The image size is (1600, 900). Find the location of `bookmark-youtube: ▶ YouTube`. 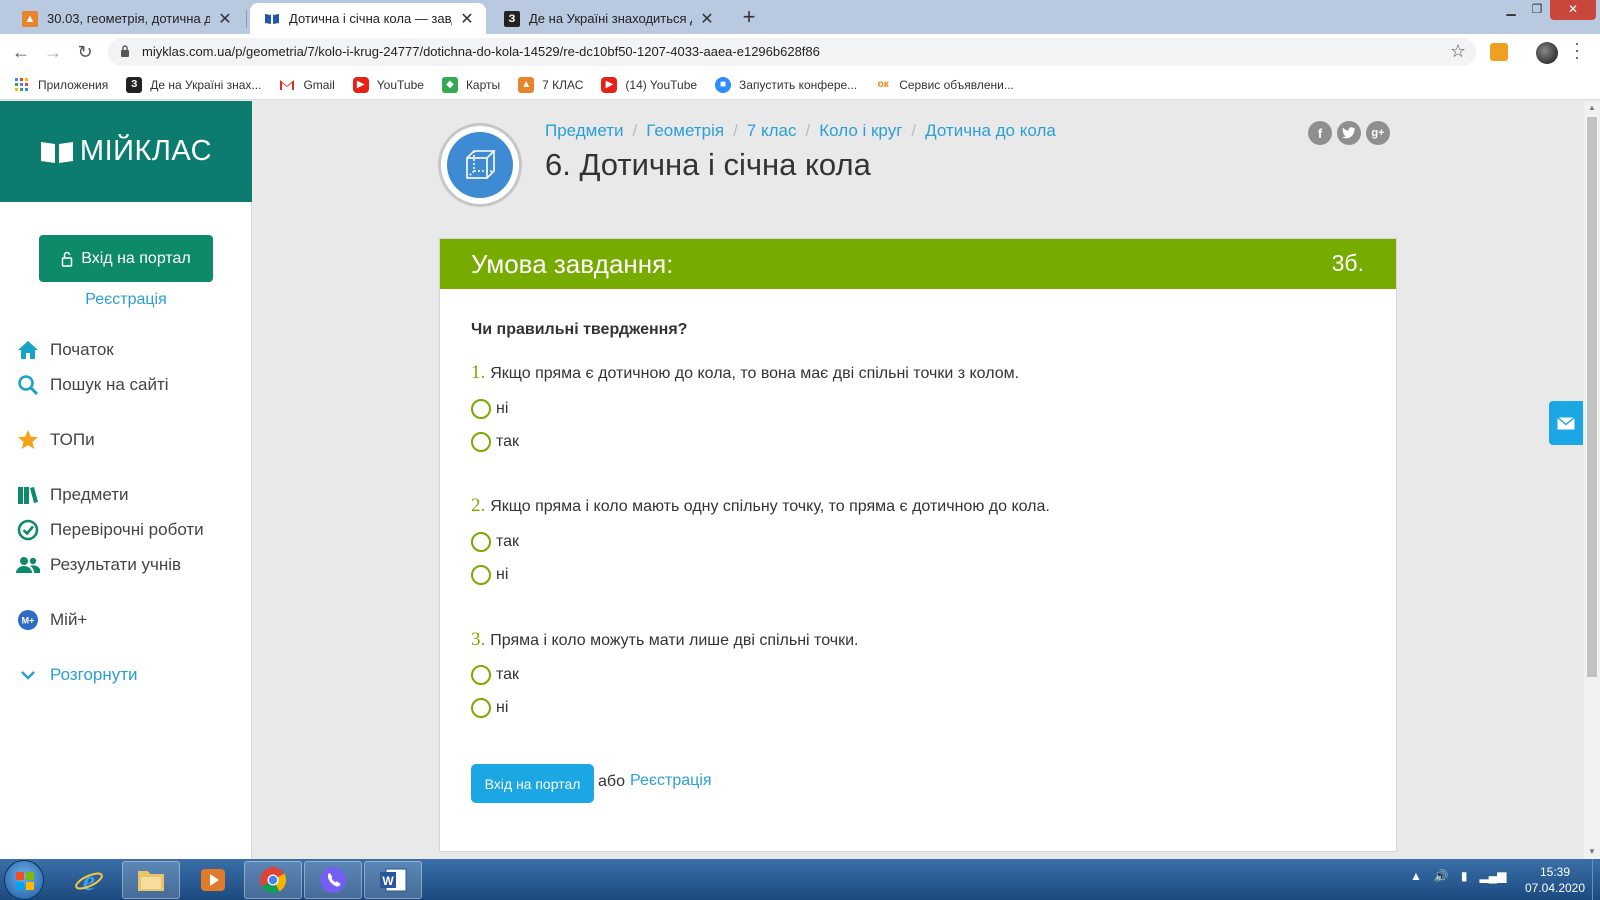

bookmark-youtube: ▶ YouTube is located at coordinates (388, 84).